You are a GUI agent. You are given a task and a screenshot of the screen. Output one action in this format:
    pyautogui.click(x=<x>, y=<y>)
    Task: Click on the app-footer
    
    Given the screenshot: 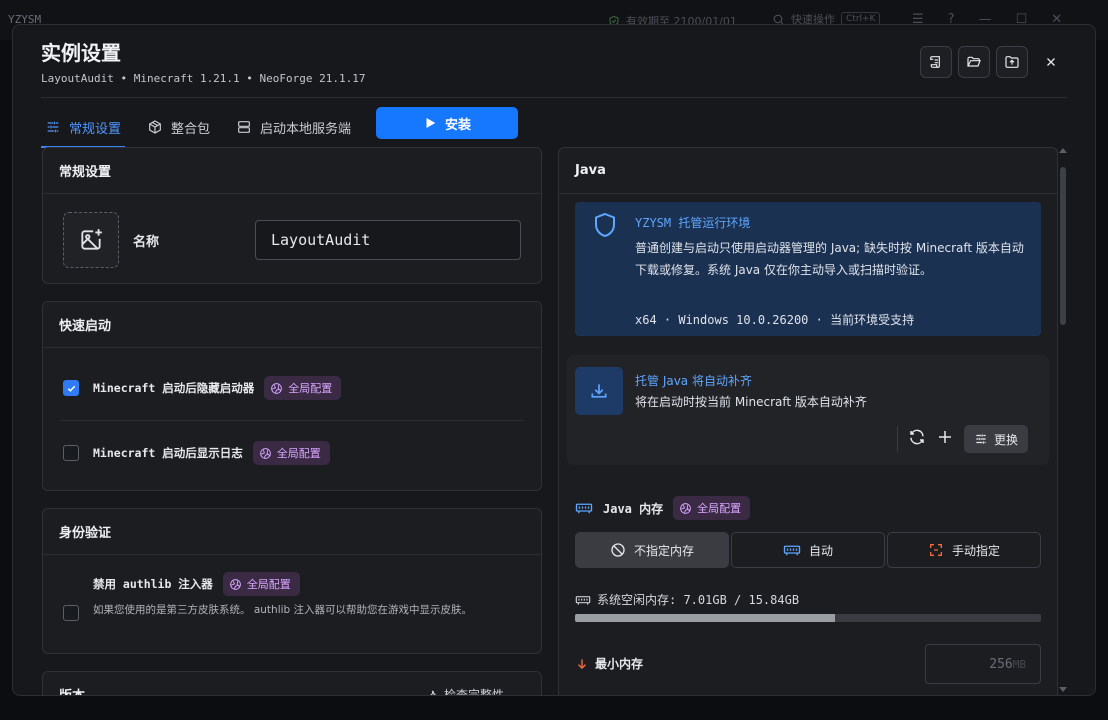 What is the action you would take?
    pyautogui.click(x=554, y=708)
    